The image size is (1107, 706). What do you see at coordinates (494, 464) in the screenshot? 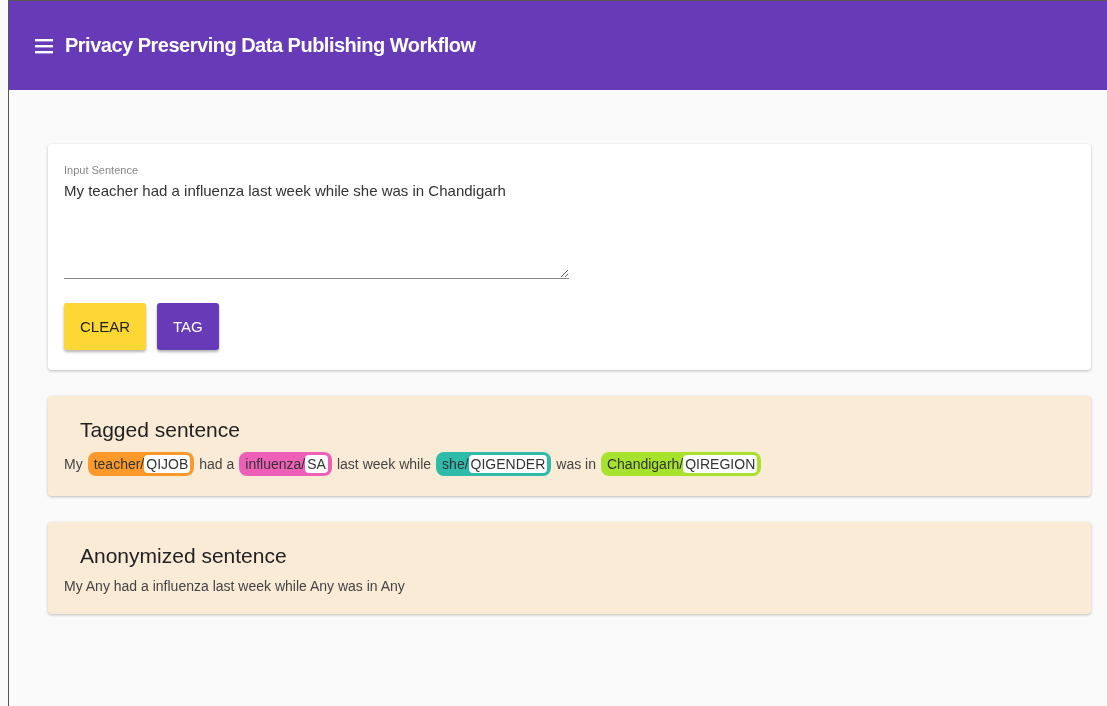
I see `entity-tag: she/QIGENDER` at bounding box center [494, 464].